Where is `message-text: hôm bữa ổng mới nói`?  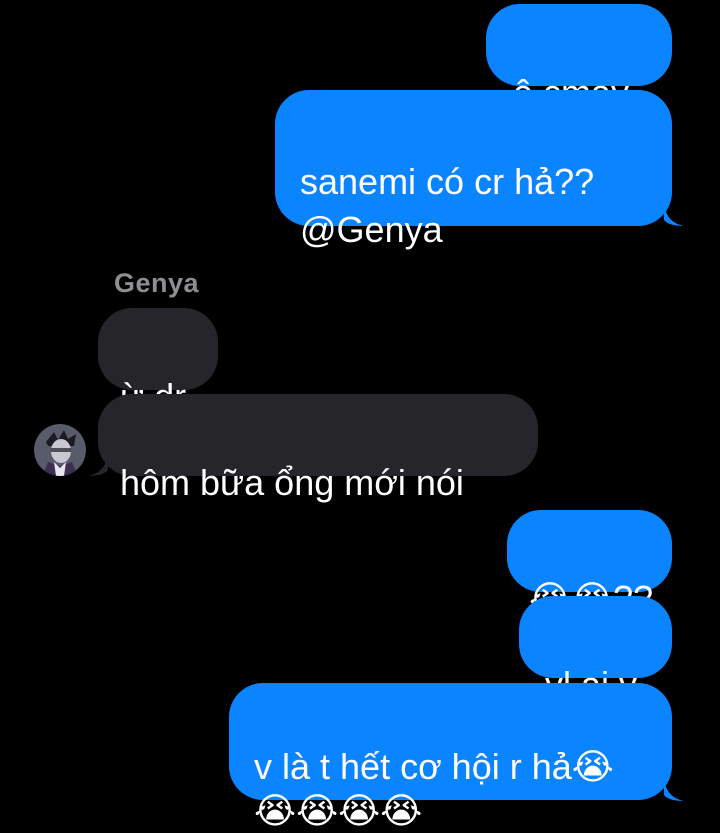 message-text: hôm bữa ổng mới nói is located at coordinates (292, 482).